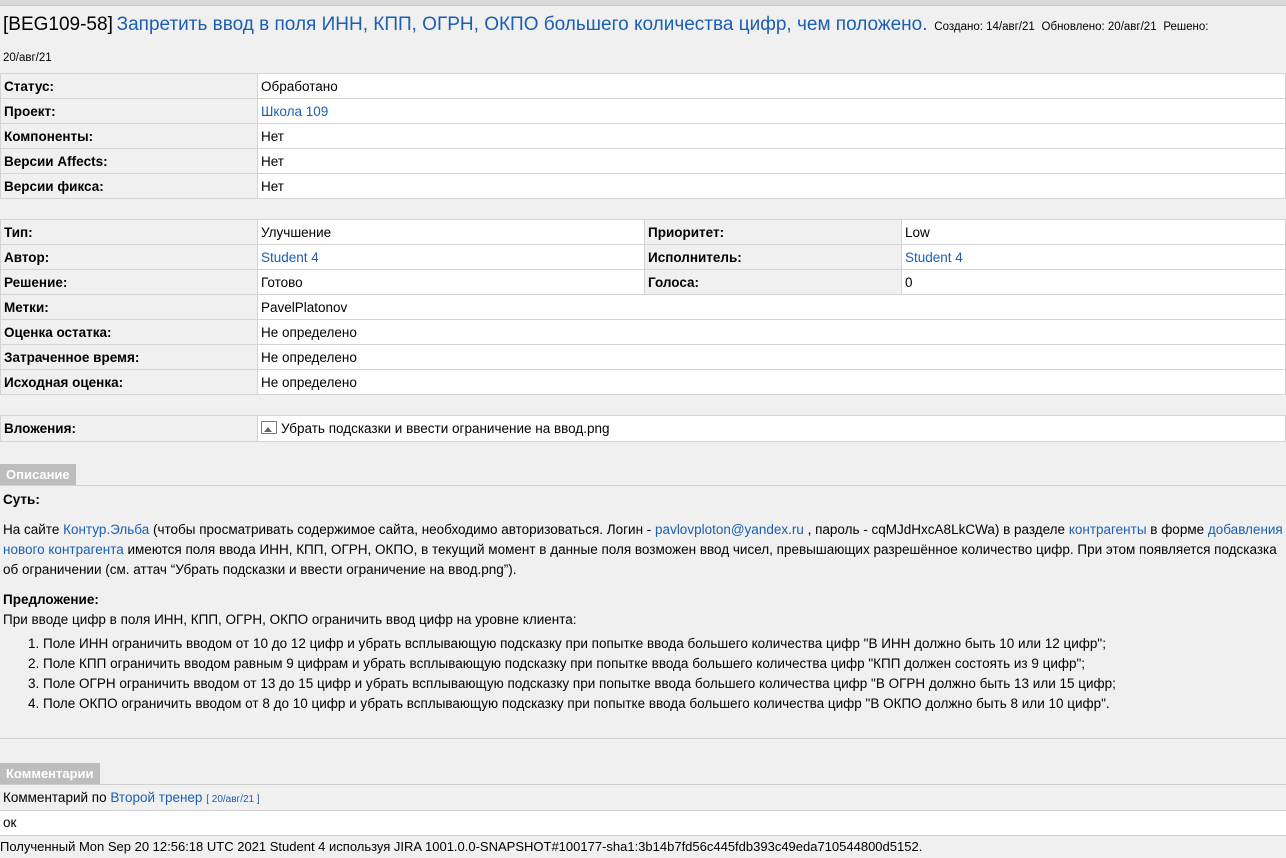 The image size is (1286, 858). I want to click on field-row-type: Тип: Улучшение Приоритет: Low, so click(643, 232).